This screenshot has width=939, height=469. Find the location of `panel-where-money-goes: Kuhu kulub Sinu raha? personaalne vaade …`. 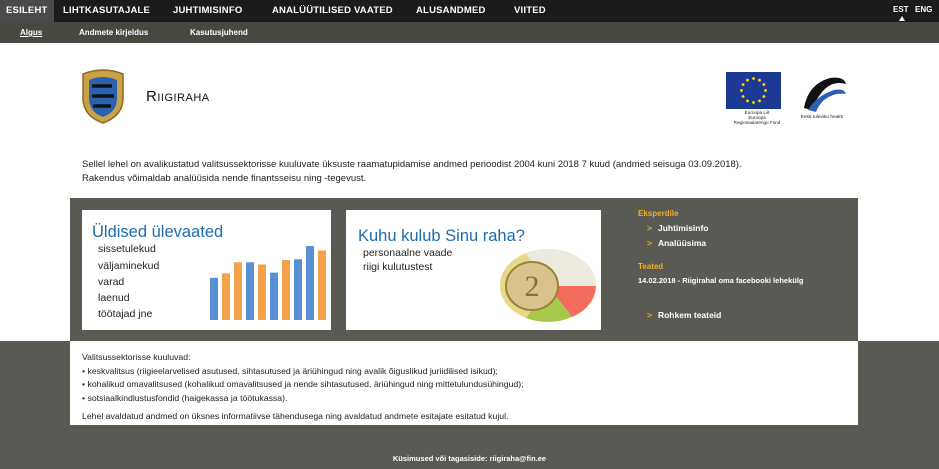

panel-where-money-goes: Kuhu kulub Sinu raha? personaalne vaade … is located at coordinates (473, 270).